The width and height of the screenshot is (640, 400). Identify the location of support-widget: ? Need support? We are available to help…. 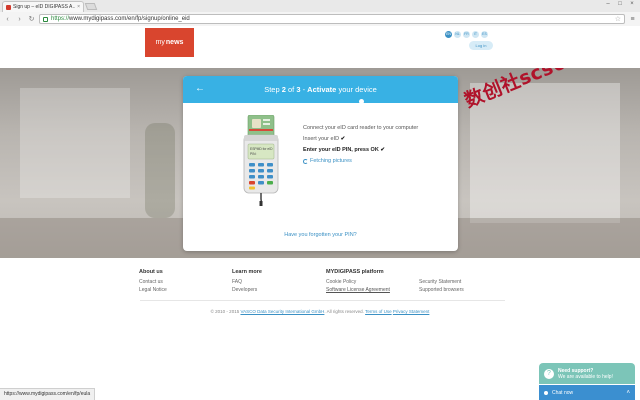
(587, 373).